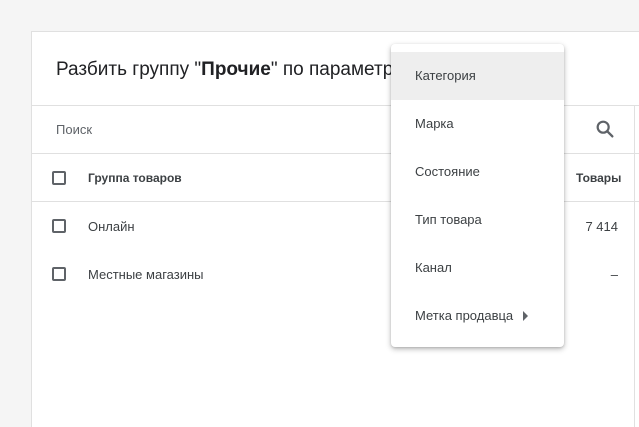 Image resolution: width=639 pixels, height=427 pixels. I want to click on menu-item-label: Марка, so click(434, 123).